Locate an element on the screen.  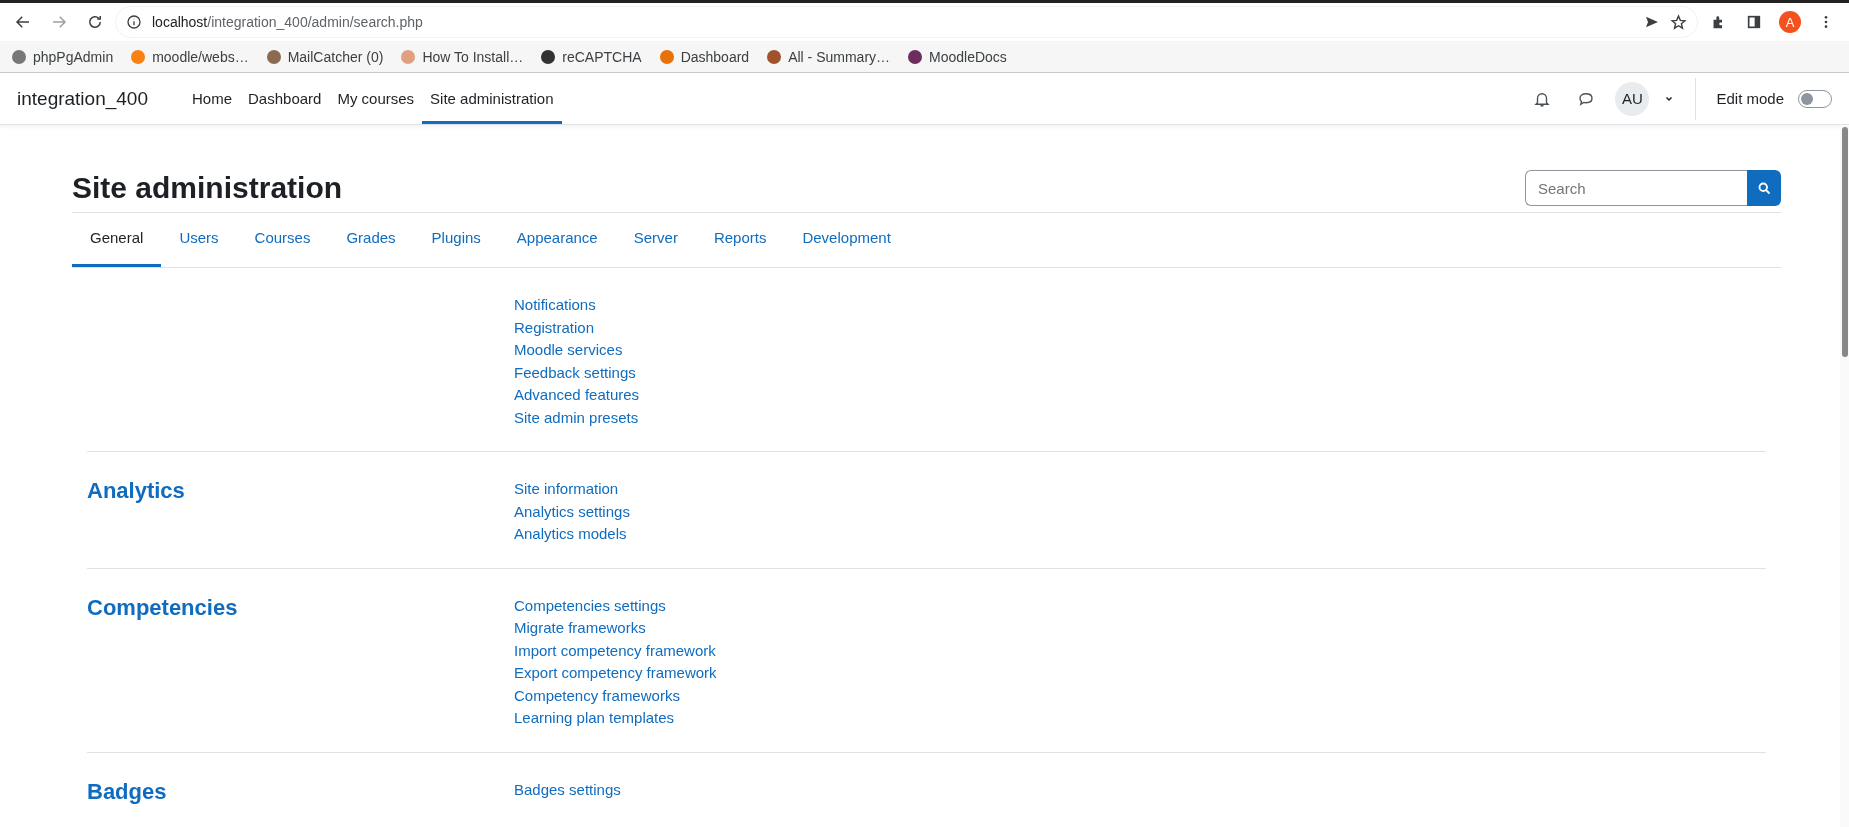
forward-arrow-icon is located at coordinates (59, 22).